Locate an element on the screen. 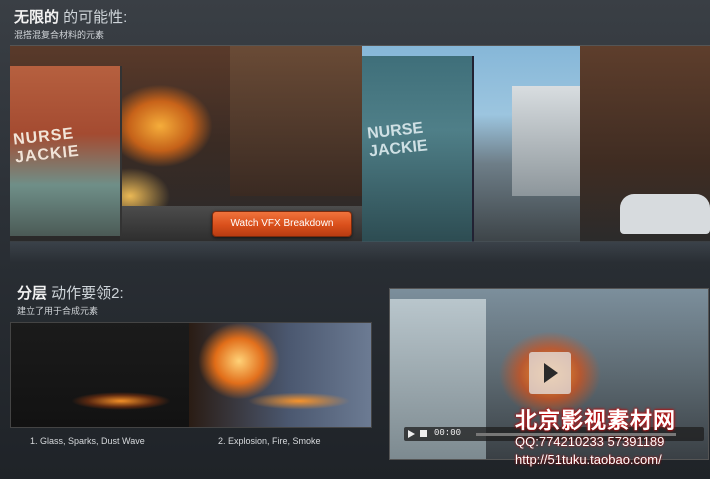 The width and height of the screenshot is (710, 479). section2-subtitle: 建立了用于合成元素 is located at coordinates (58, 311).